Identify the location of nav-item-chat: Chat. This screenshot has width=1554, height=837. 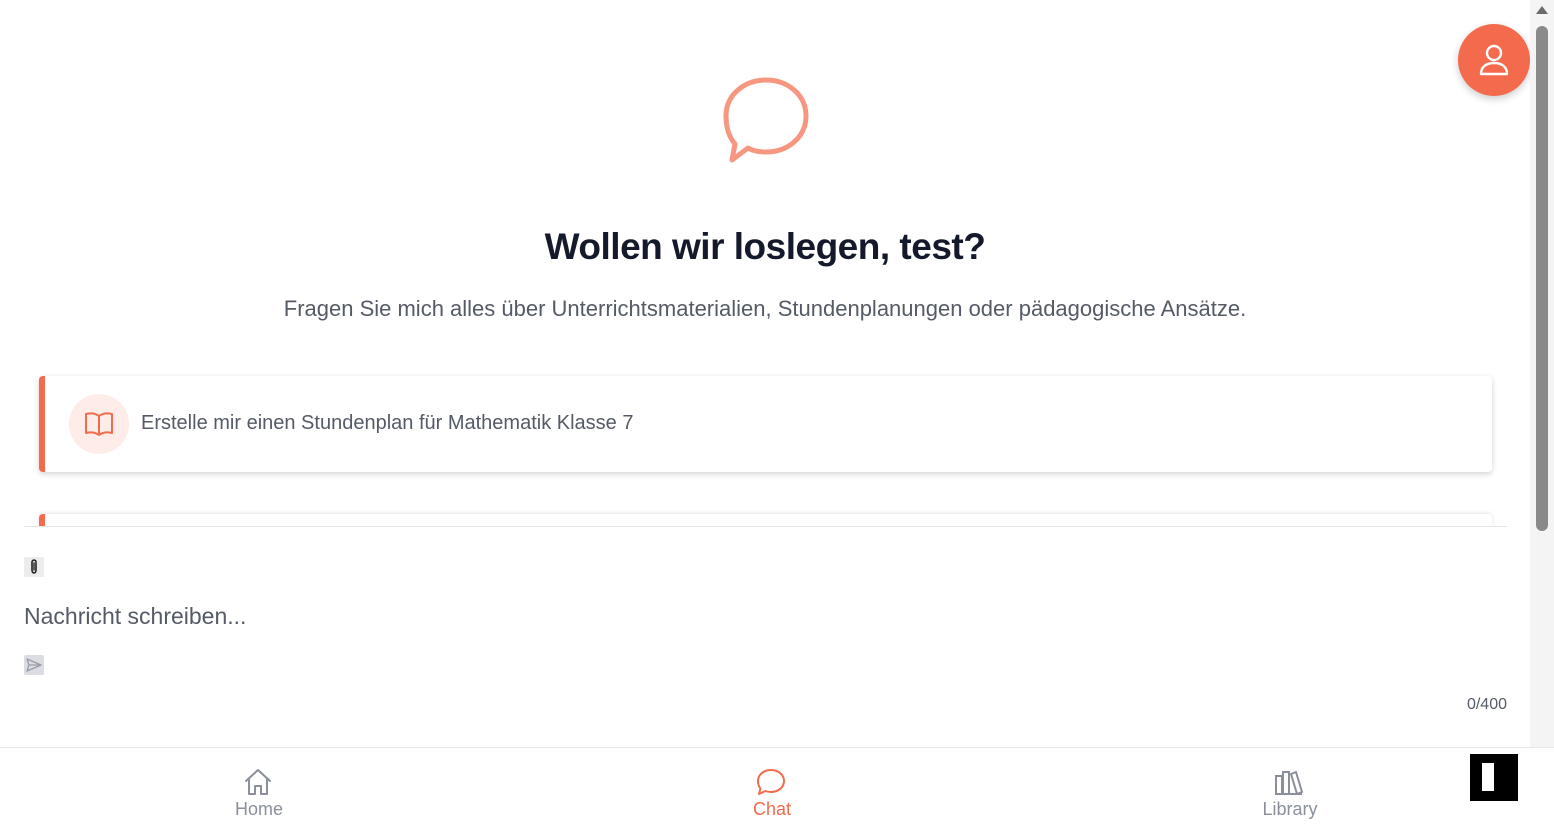
(772, 792).